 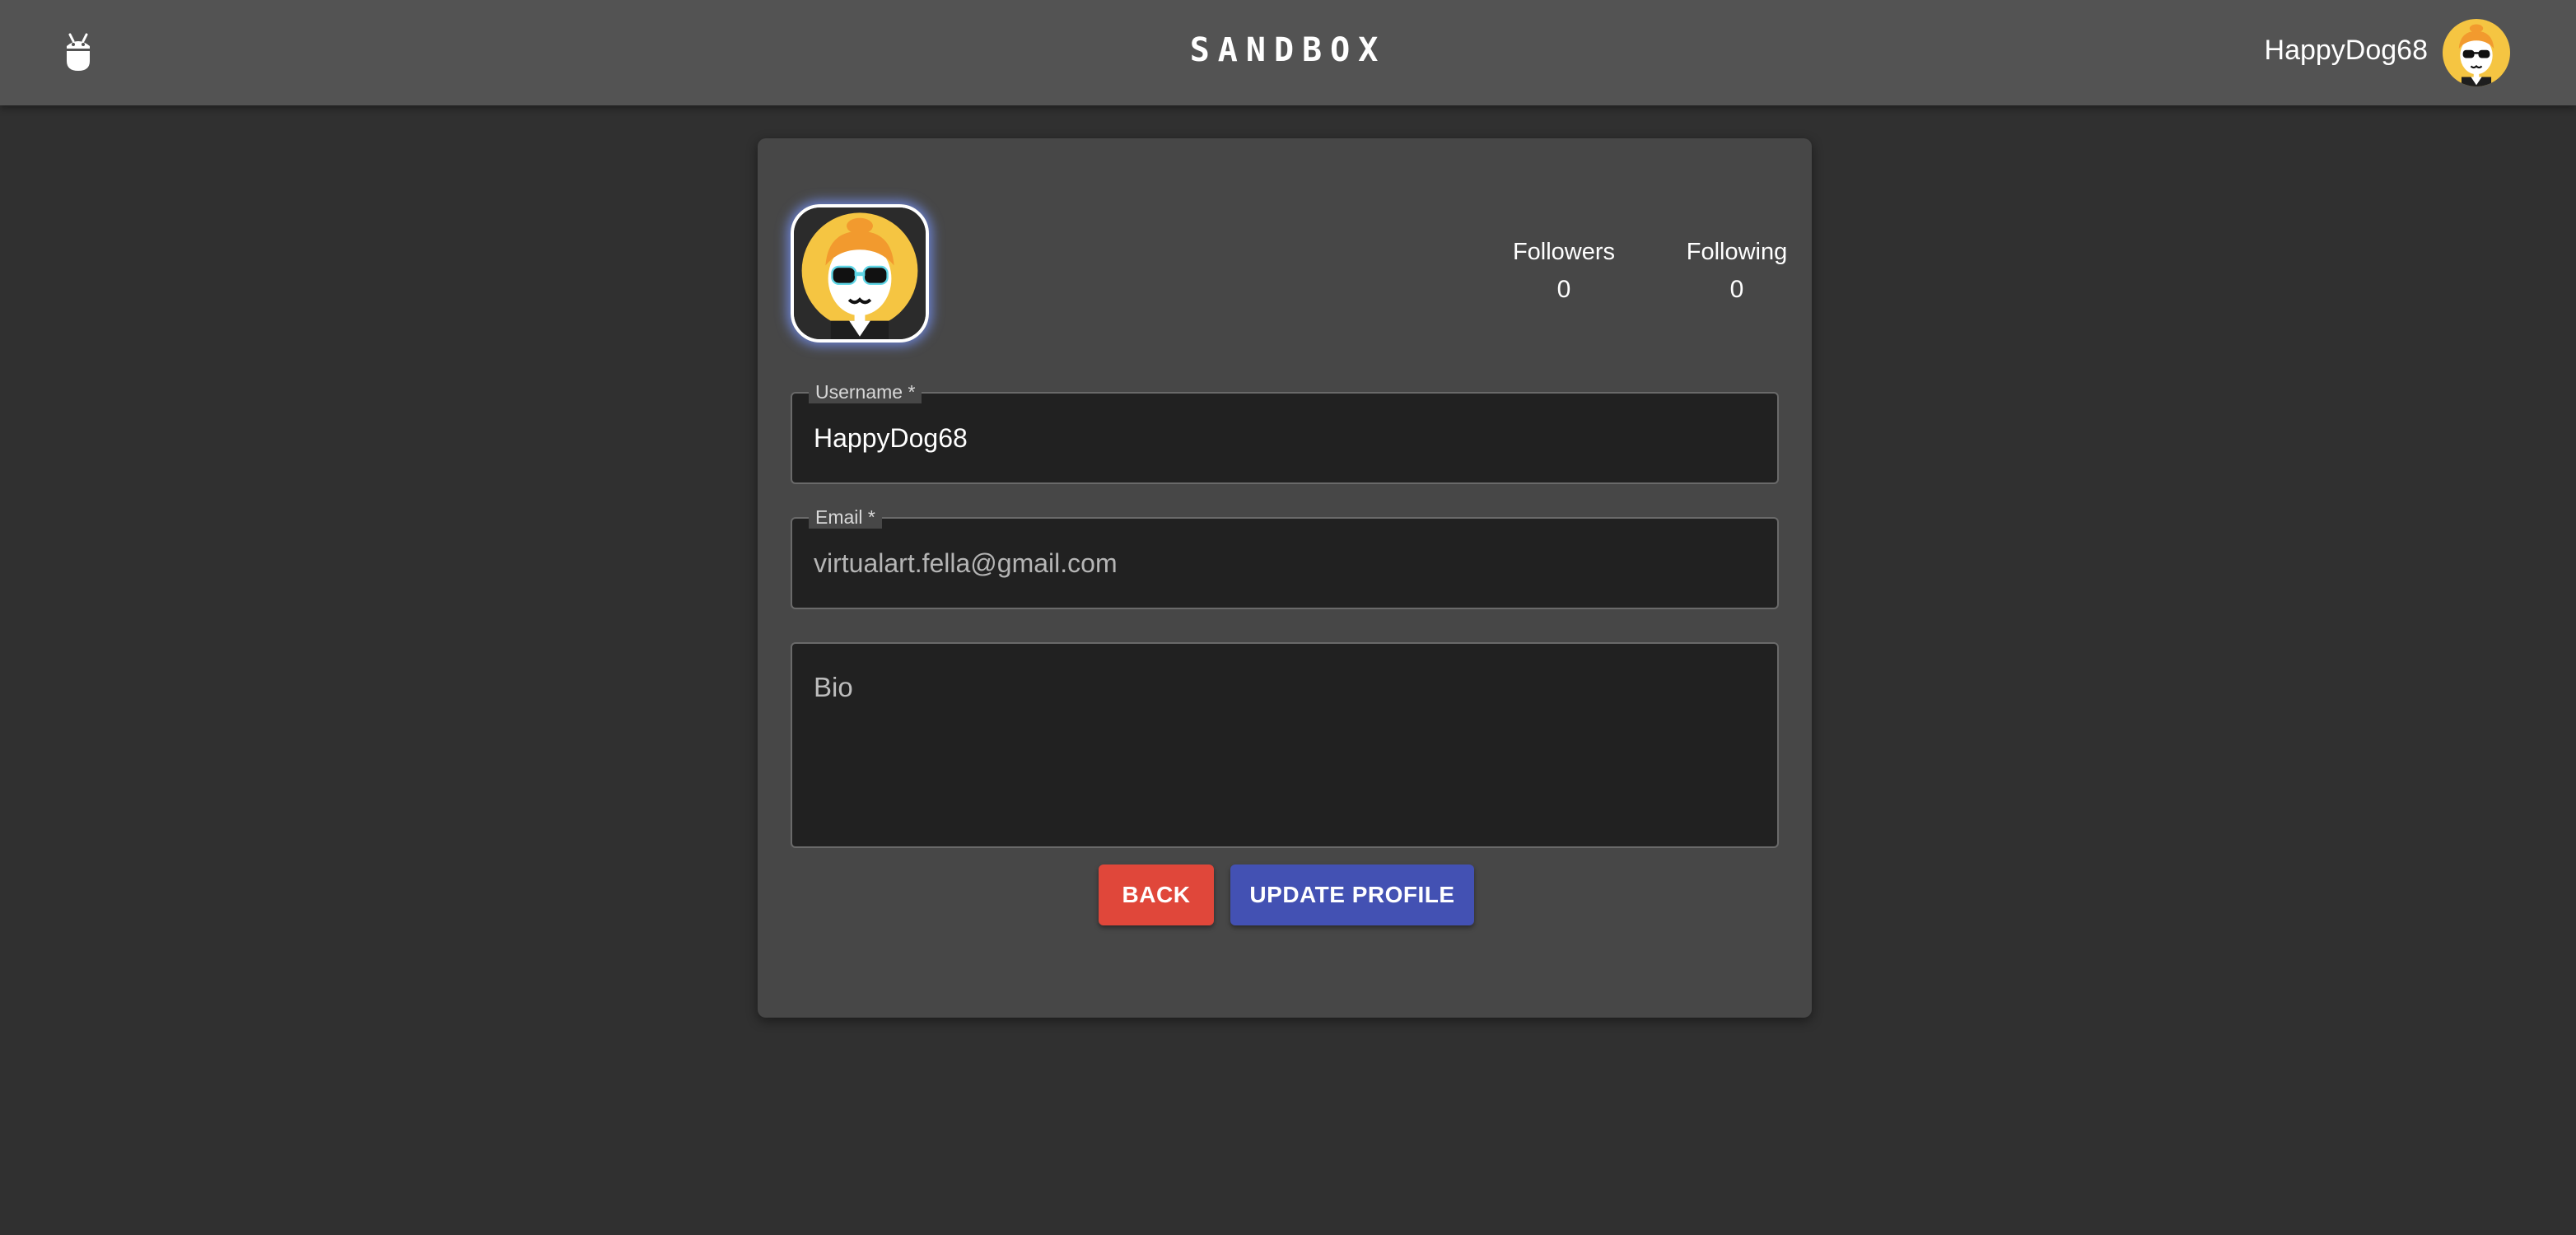 What do you see at coordinates (1737, 252) in the screenshot?
I see `following-label: Following` at bounding box center [1737, 252].